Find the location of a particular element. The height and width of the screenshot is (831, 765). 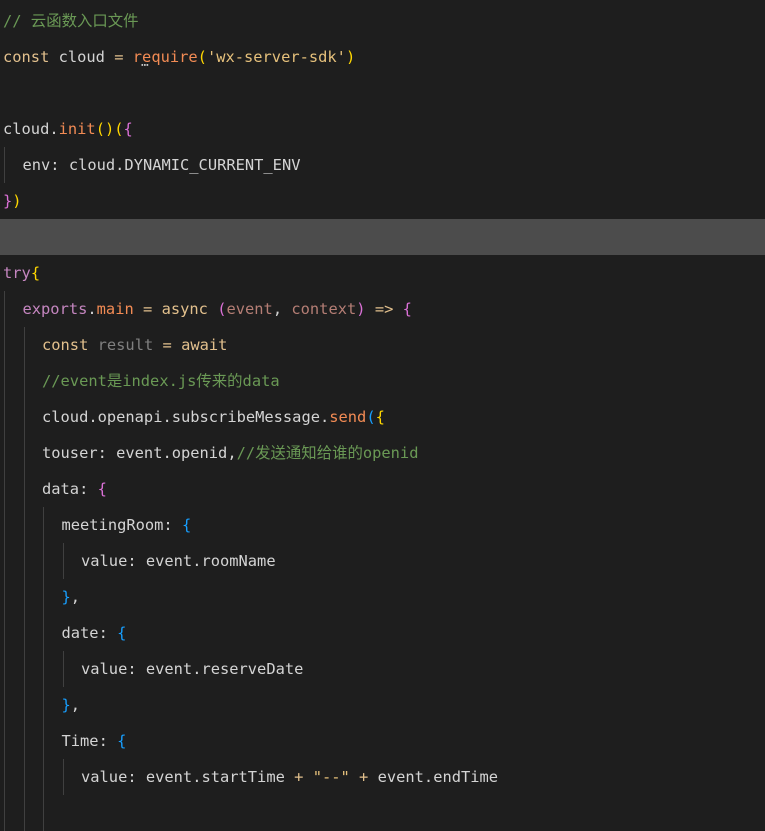

code-token: await is located at coordinates (204, 345).